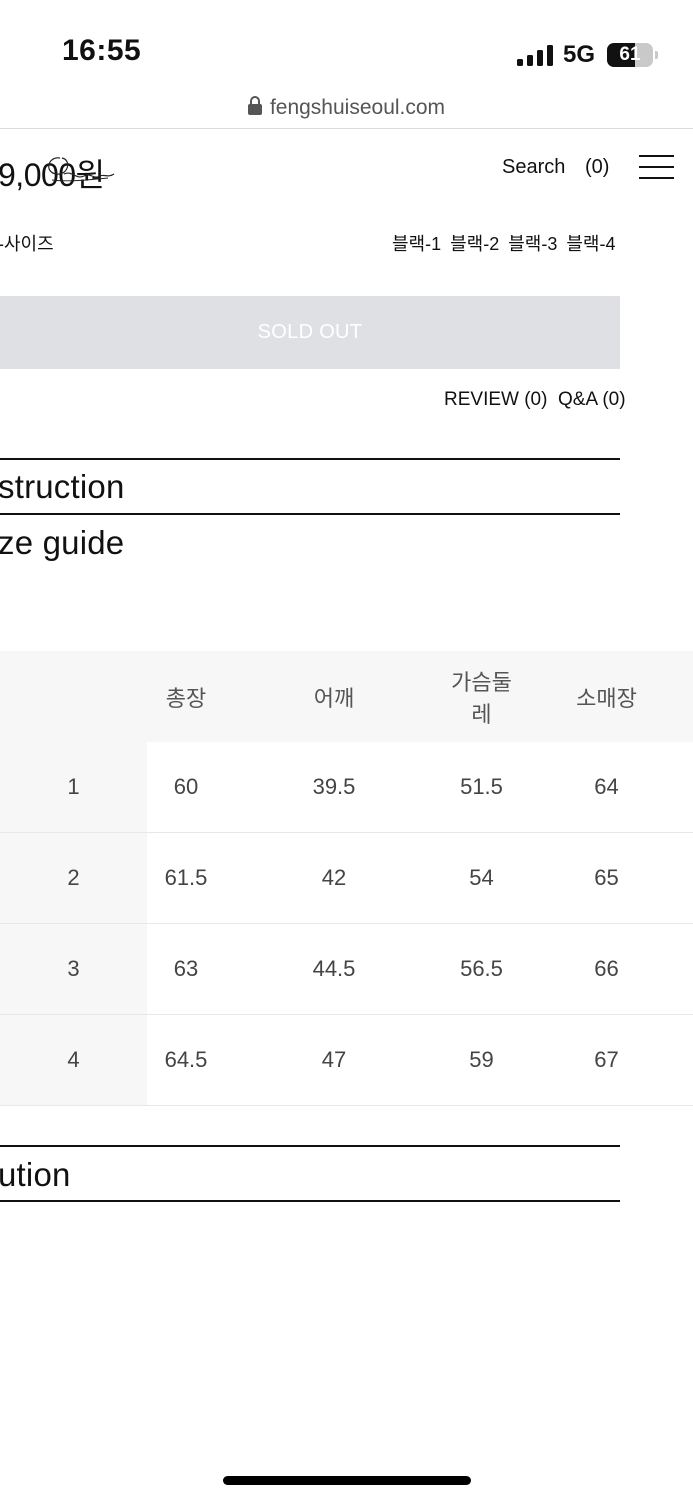 The height and width of the screenshot is (1500, 693). I want to click on table-header-cell: 가슴둘레, so click(481, 696).